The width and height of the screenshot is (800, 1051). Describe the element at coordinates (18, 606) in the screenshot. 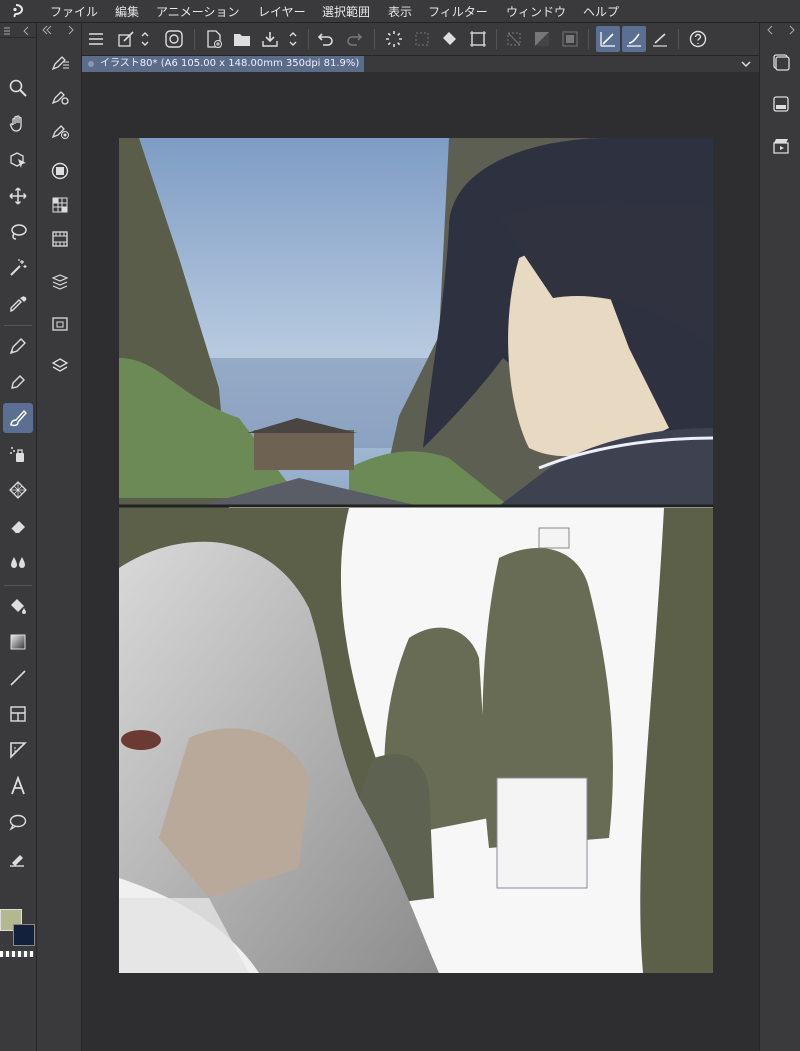

I see `fill-icon` at that location.